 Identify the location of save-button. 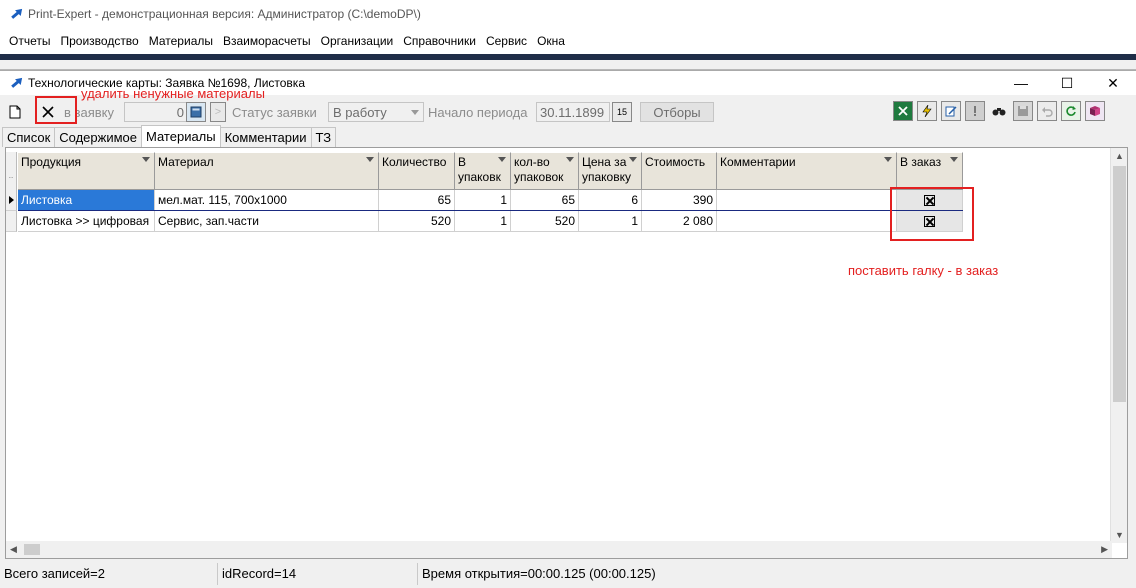
(1023, 111).